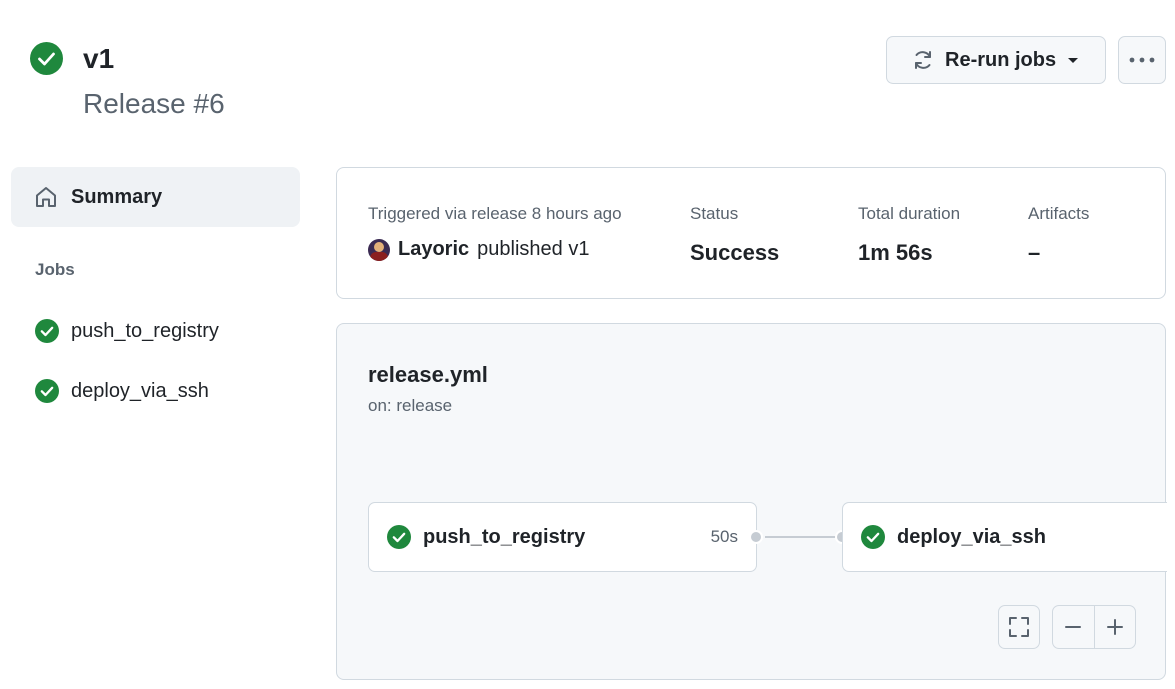 Image resolution: width=1175 pixels, height=689 pixels. What do you see at coordinates (379, 249) in the screenshot?
I see `avatar` at bounding box center [379, 249].